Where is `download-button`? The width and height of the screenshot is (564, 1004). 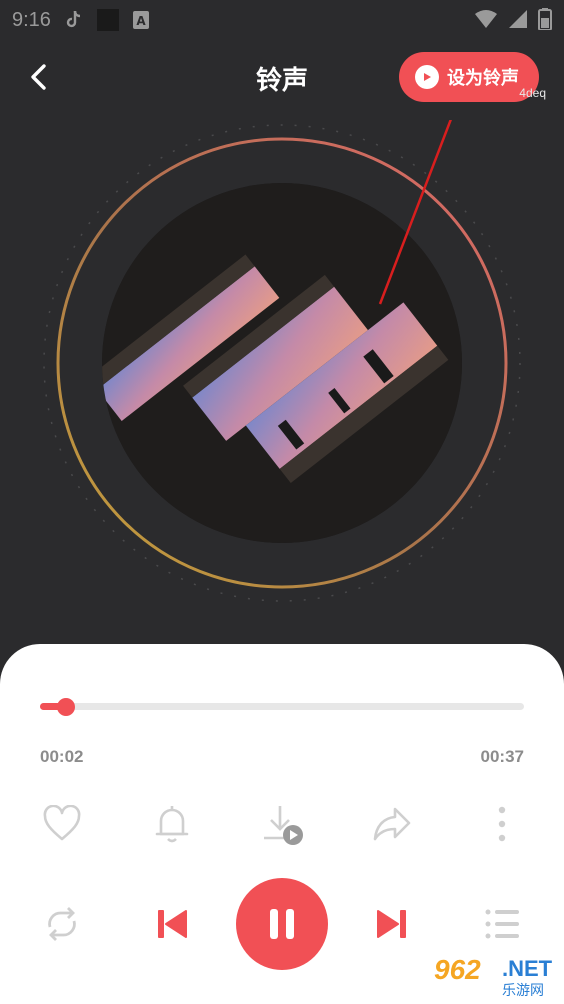
download-button is located at coordinates (282, 824).